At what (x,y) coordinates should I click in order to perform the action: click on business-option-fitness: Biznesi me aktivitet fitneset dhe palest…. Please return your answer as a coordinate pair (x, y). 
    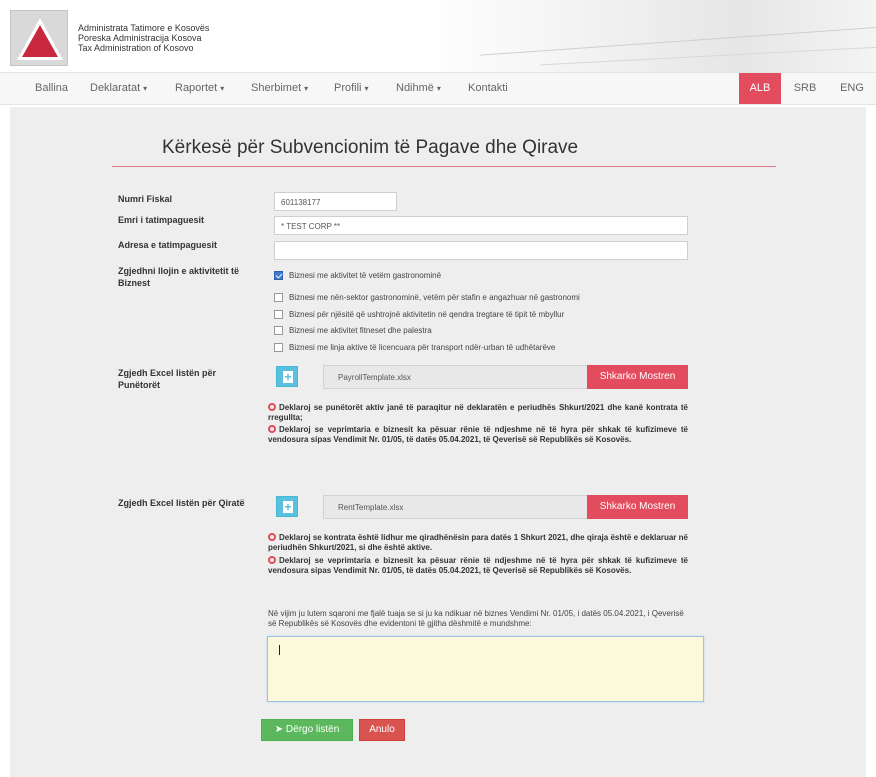
    Looking at the image, I should click on (353, 330).